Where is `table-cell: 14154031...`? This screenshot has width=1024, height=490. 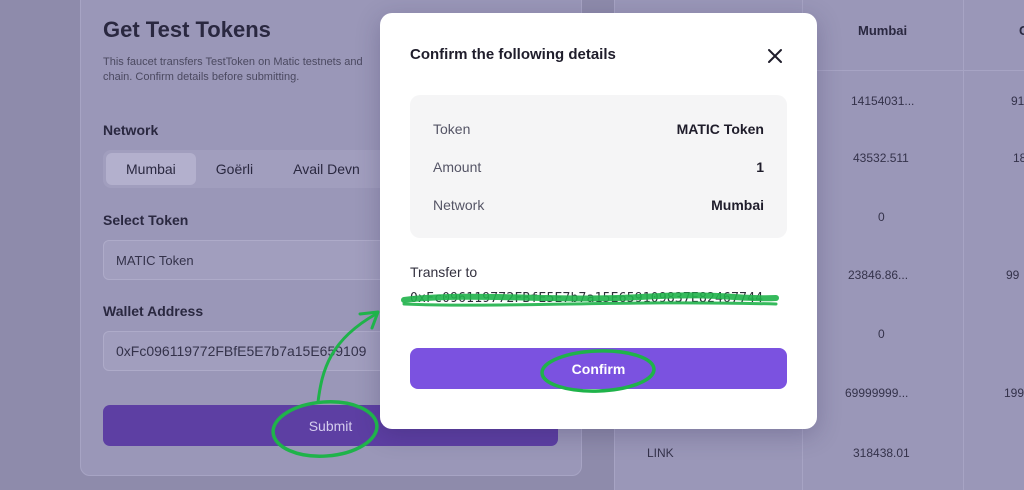 table-cell: 14154031... is located at coordinates (883, 101).